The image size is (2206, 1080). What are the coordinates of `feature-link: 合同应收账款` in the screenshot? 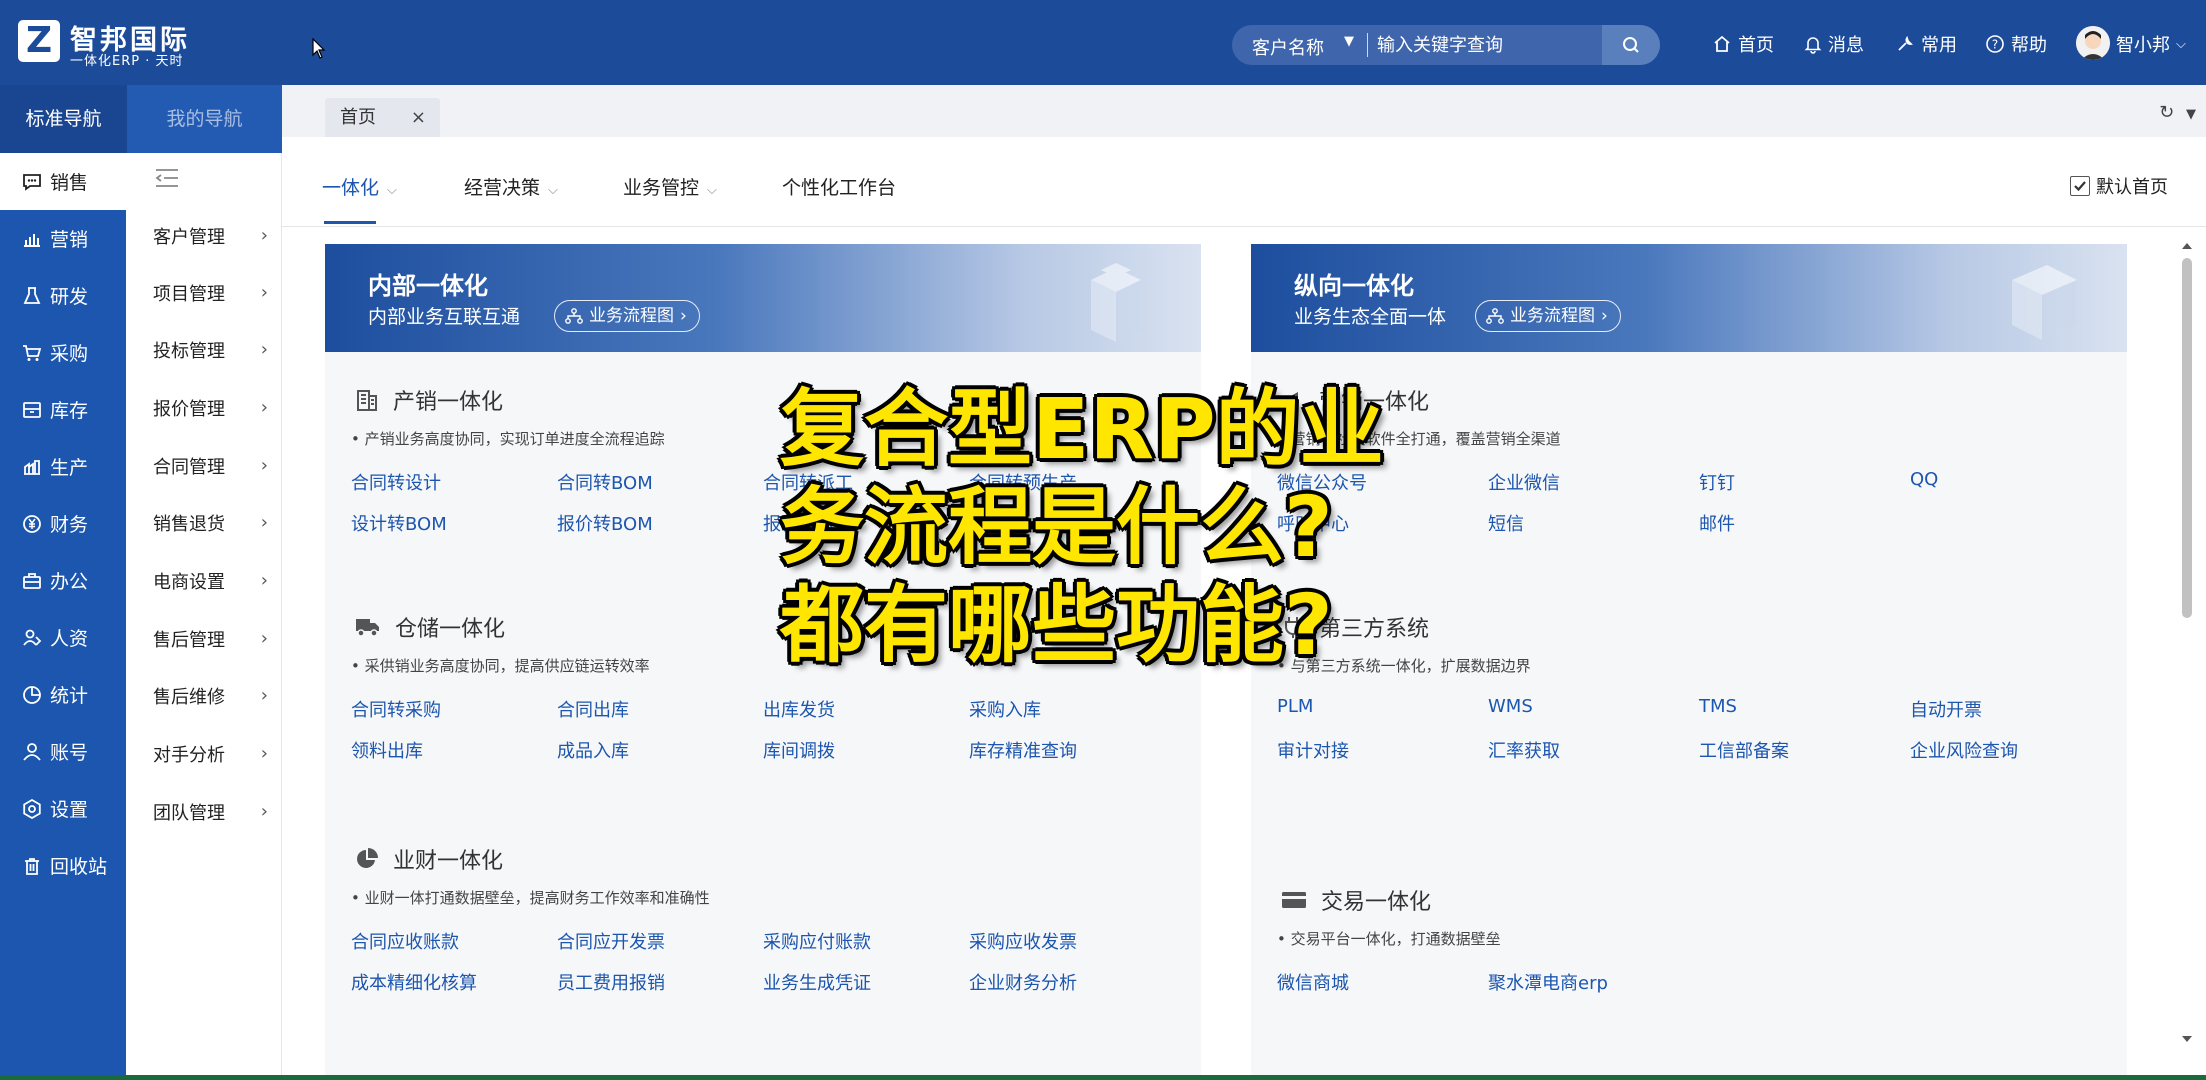 It's located at (405, 941).